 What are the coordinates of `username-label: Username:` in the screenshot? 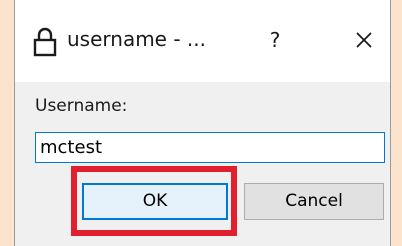 It's located at (81, 106).